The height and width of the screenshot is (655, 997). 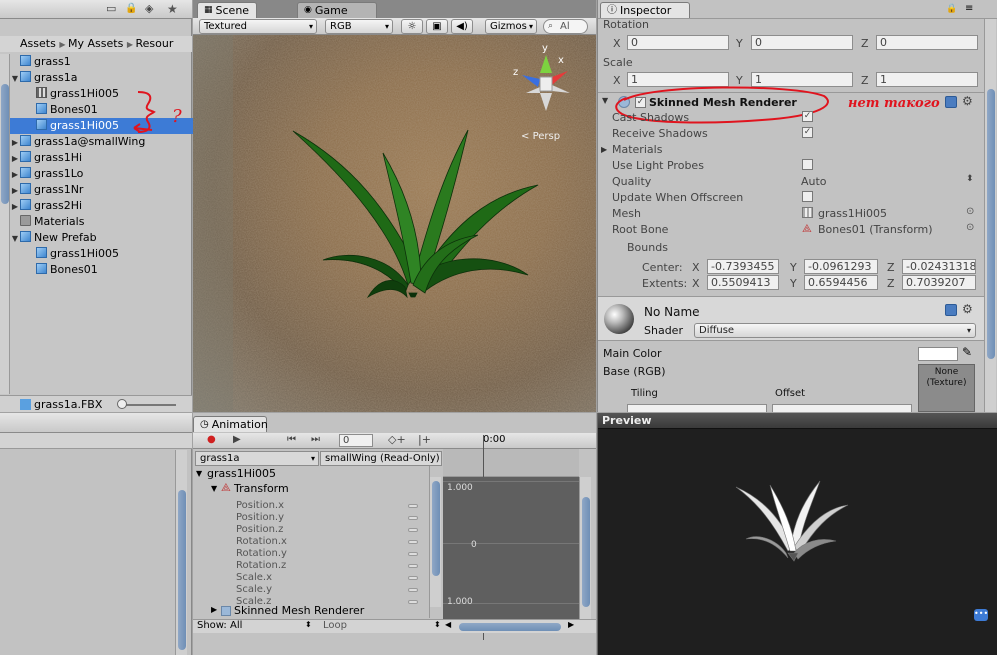 What do you see at coordinates (105, 222) in the screenshot?
I see `tree-item: Materials` at bounding box center [105, 222].